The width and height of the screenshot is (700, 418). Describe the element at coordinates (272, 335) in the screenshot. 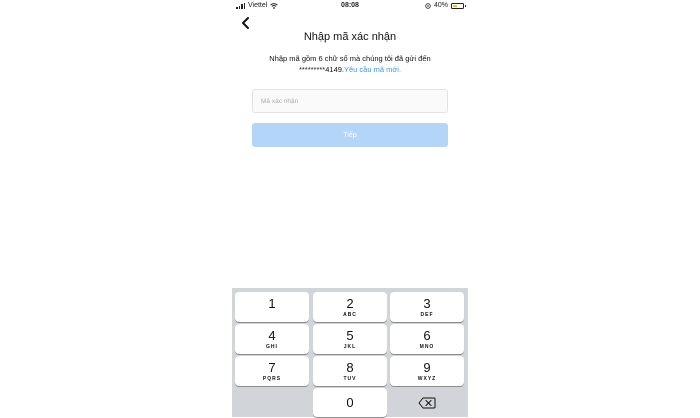

I see `key-digit: 4` at that location.